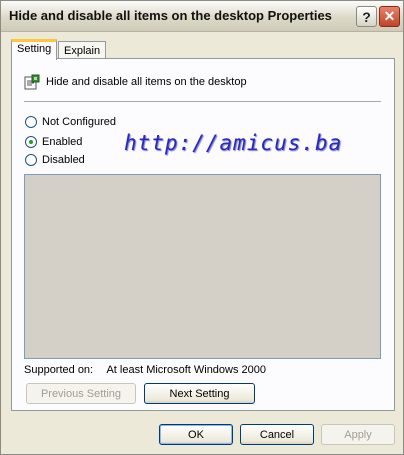  What do you see at coordinates (202, 101) in the screenshot?
I see `separator` at bounding box center [202, 101].